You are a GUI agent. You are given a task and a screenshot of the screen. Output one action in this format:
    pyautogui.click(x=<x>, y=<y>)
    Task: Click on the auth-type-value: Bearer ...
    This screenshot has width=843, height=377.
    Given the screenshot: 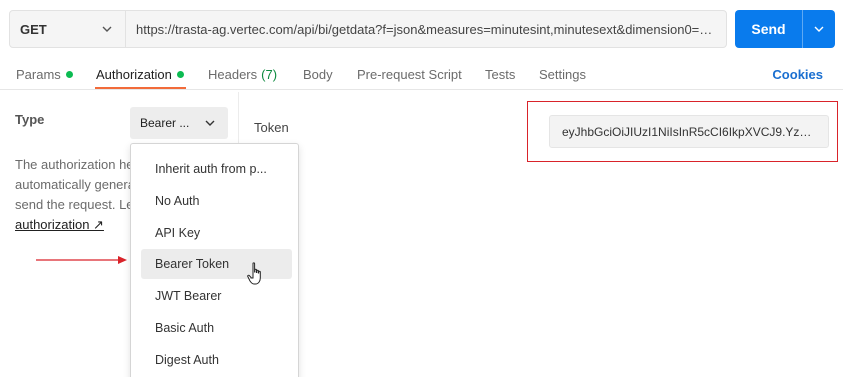 What is the action you would take?
    pyautogui.click(x=165, y=123)
    